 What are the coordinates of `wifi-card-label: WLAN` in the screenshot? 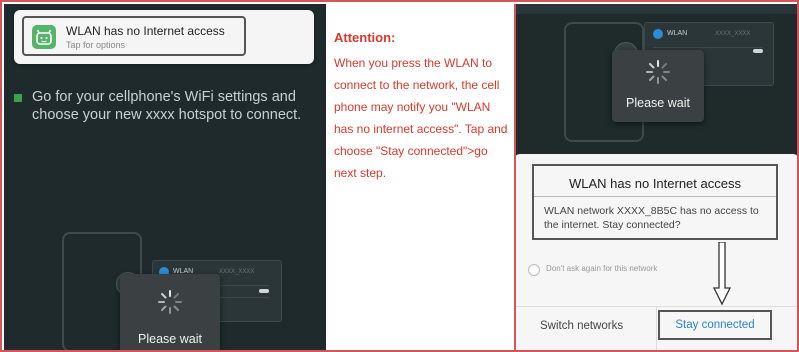 It's located at (677, 33).